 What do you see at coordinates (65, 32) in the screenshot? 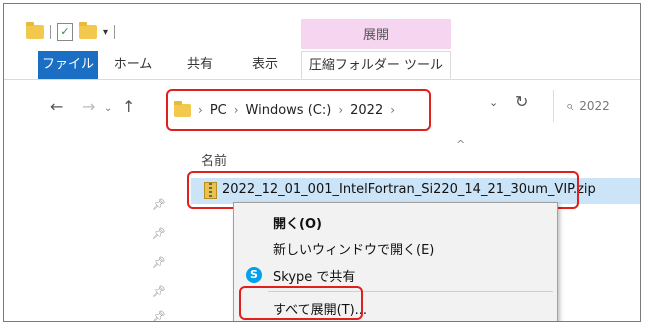
I see `properties-icon: ✓` at bounding box center [65, 32].